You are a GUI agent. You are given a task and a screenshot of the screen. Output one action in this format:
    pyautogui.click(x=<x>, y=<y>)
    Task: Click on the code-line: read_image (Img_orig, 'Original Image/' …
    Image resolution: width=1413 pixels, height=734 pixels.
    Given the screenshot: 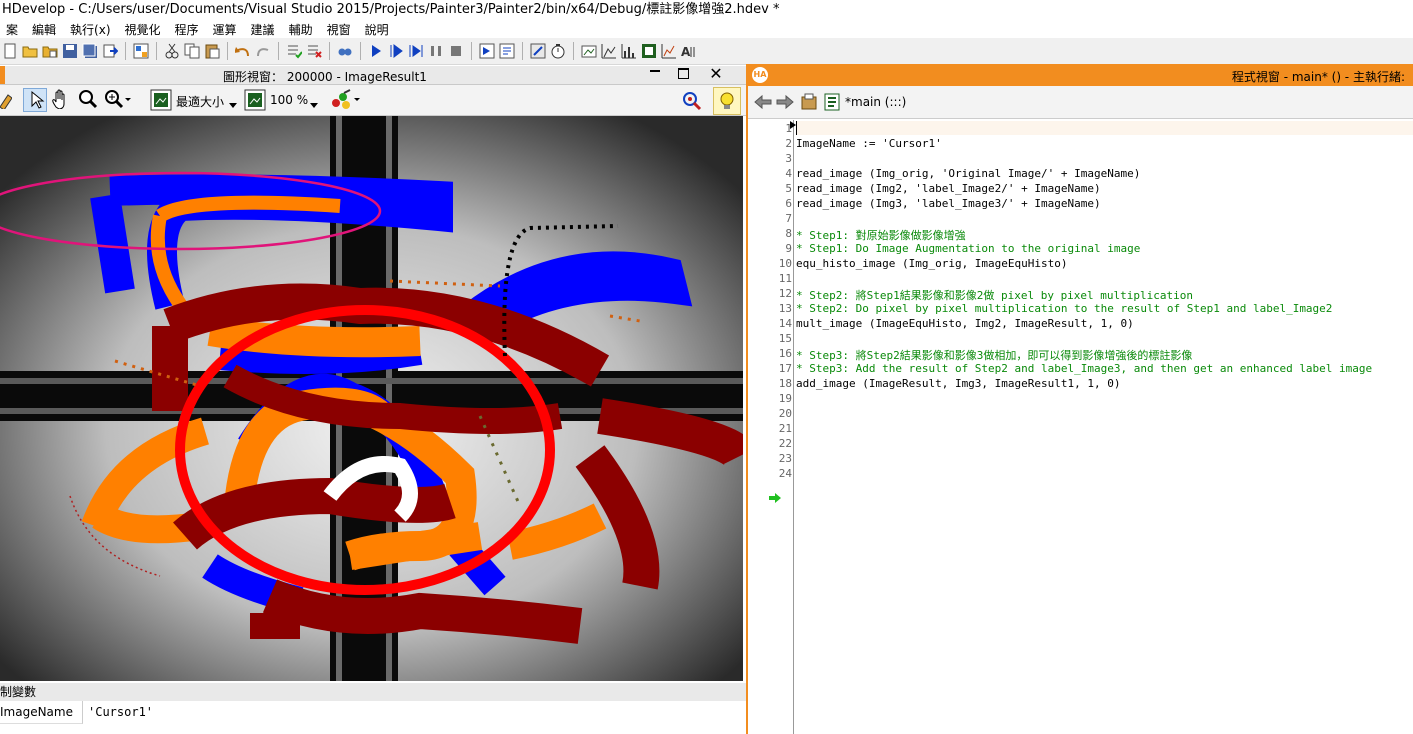 What is the action you would take?
    pyautogui.click(x=968, y=173)
    